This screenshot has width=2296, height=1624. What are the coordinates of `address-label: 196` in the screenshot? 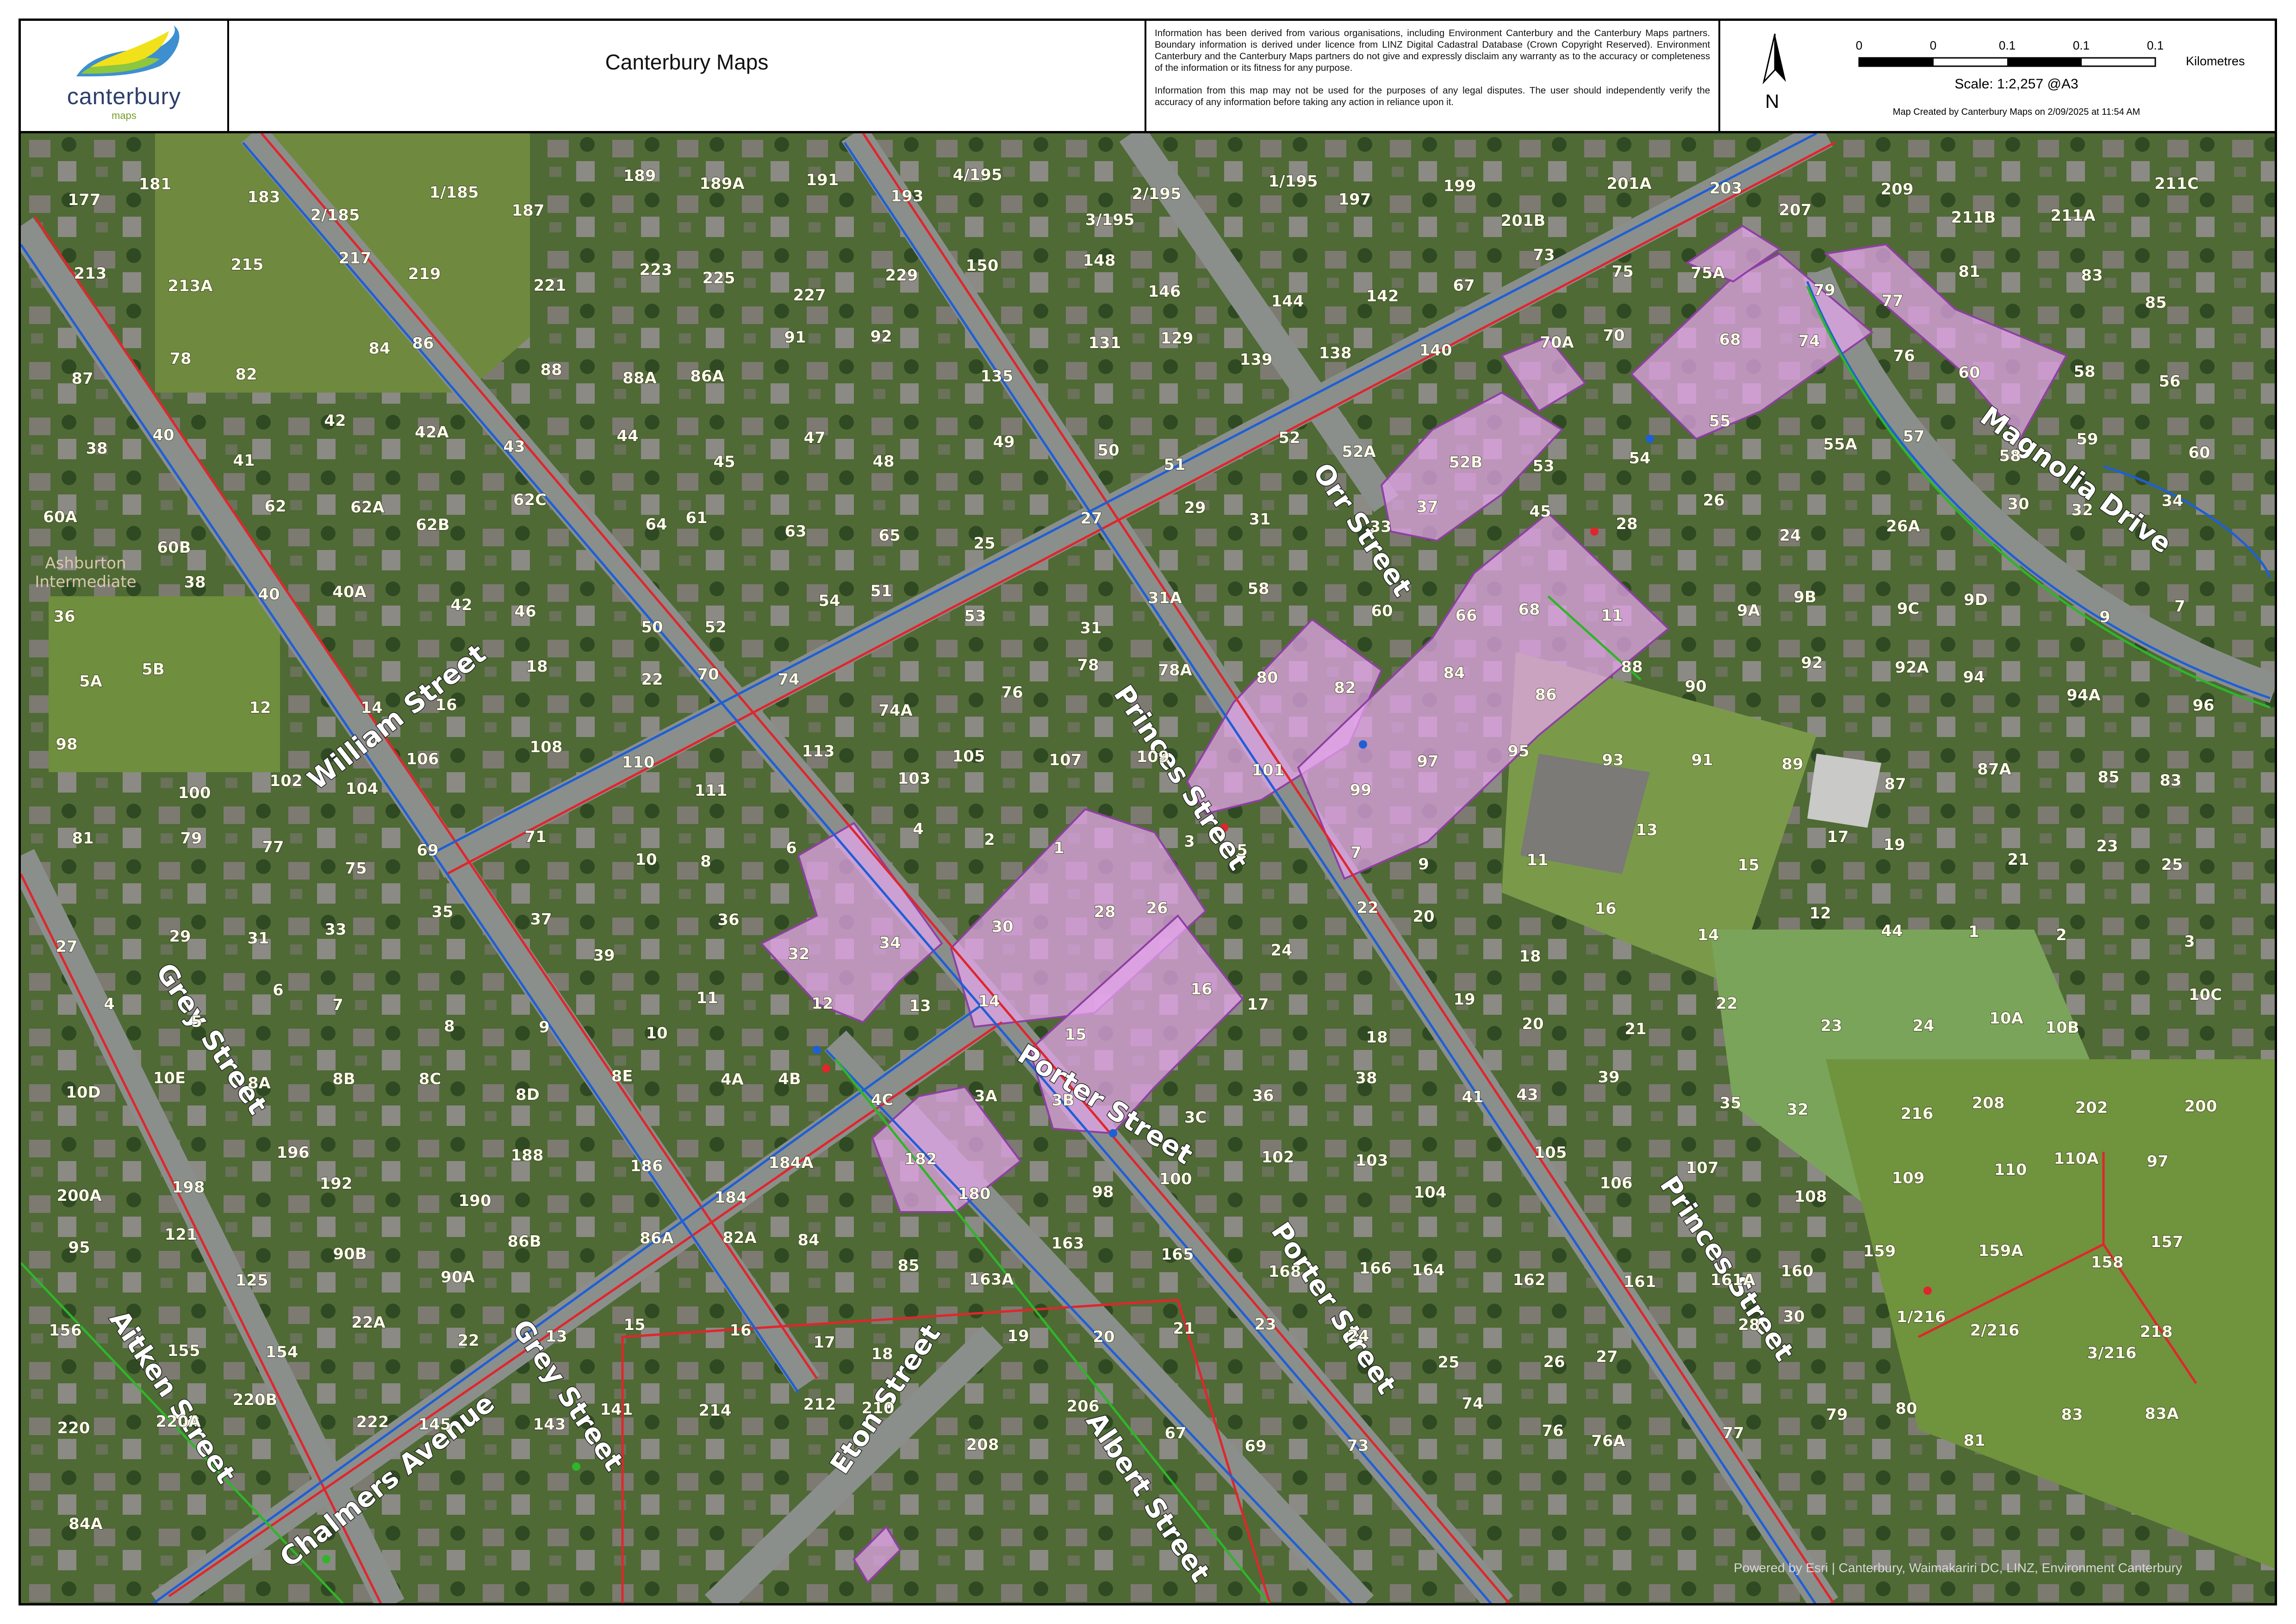 It's located at (293, 1152).